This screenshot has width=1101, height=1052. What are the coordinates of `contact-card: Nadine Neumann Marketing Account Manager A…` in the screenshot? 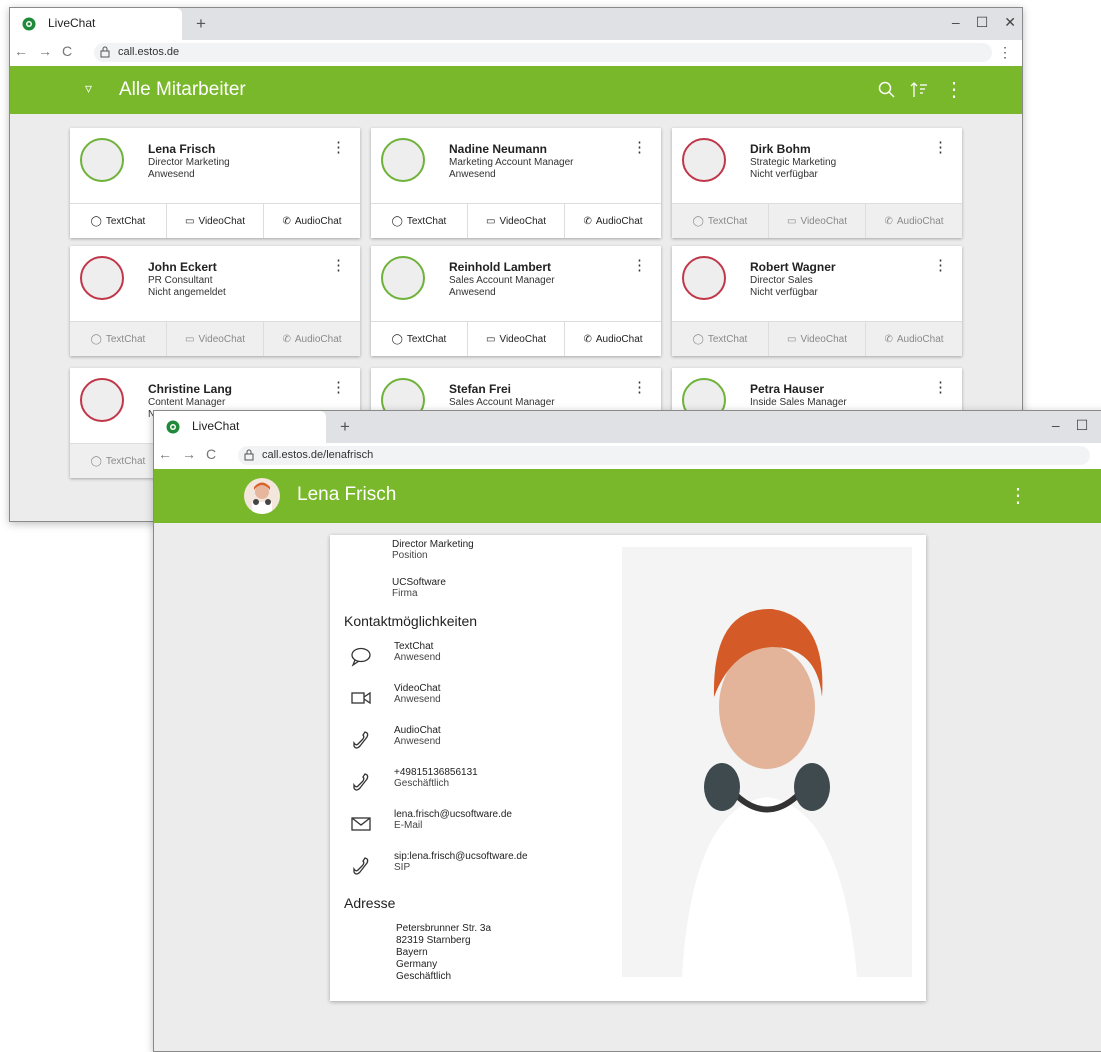 It's located at (516, 183).